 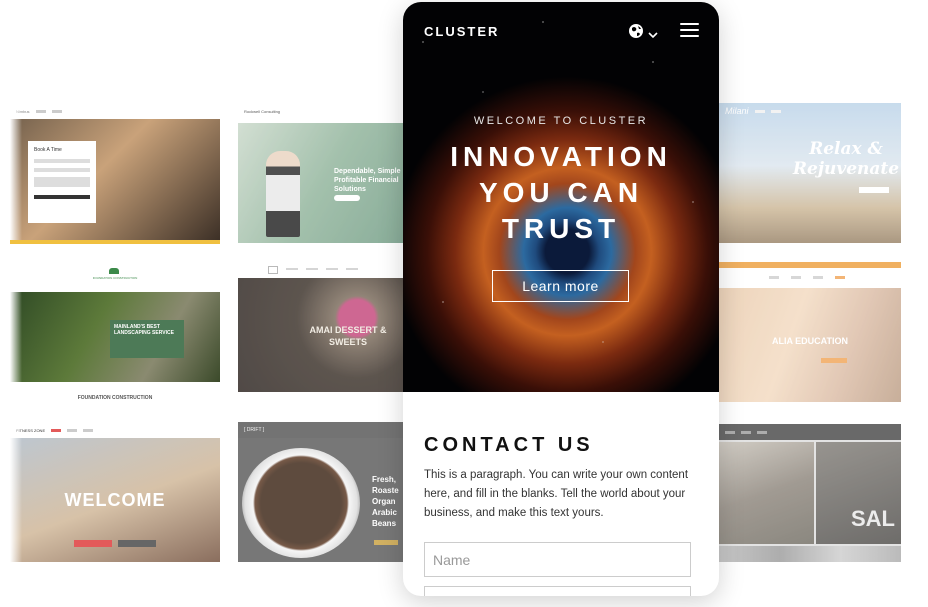 I want to click on shop-nav, so click(x=810, y=432).